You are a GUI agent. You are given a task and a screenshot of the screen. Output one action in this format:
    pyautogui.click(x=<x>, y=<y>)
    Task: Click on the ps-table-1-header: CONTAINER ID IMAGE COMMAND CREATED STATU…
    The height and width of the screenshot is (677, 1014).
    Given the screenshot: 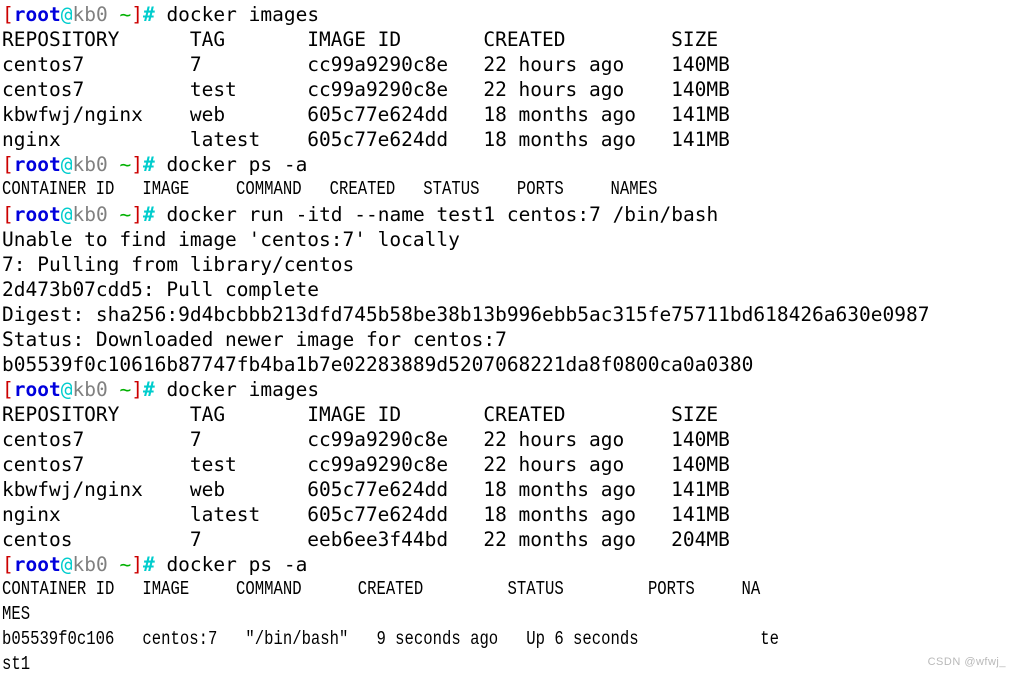 What is the action you would take?
    pyautogui.click(x=330, y=189)
    